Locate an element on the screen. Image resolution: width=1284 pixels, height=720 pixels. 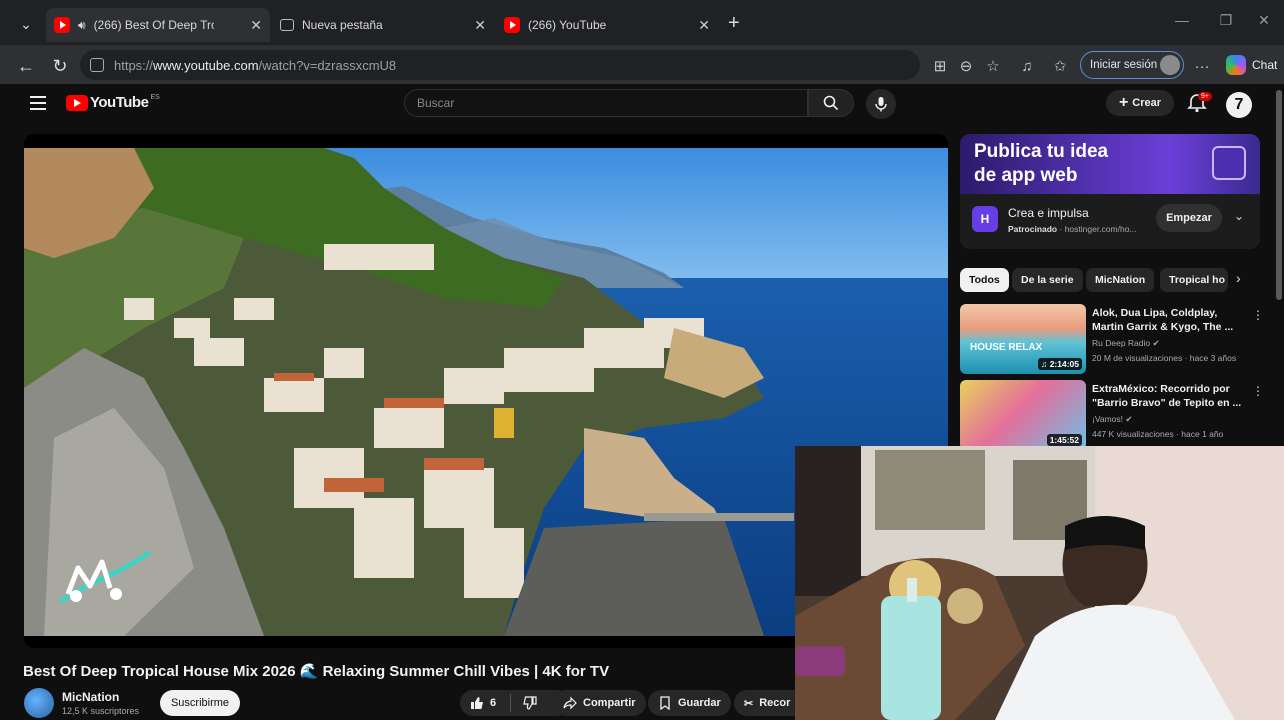
minimize-icon: — is located at coordinates (1182, 20).